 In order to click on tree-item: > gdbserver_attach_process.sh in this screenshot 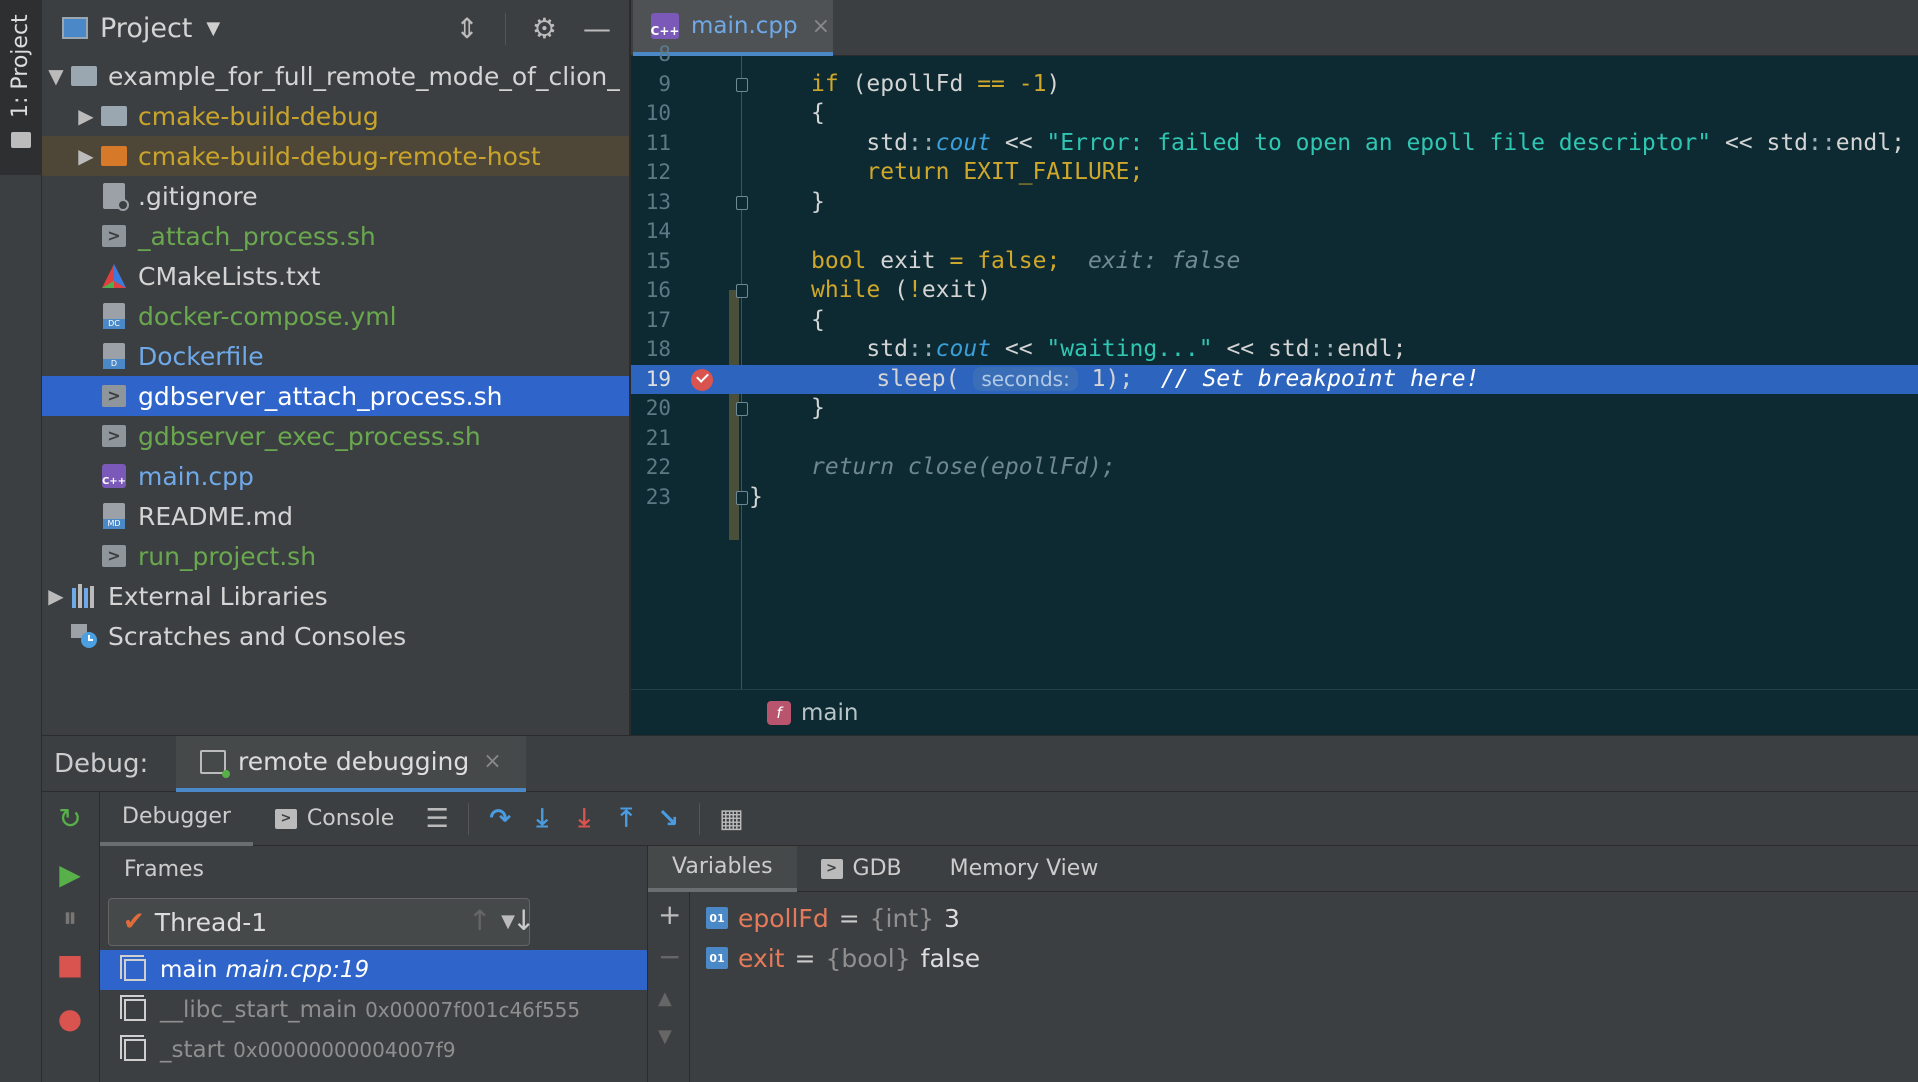, I will do `click(335, 396)`.